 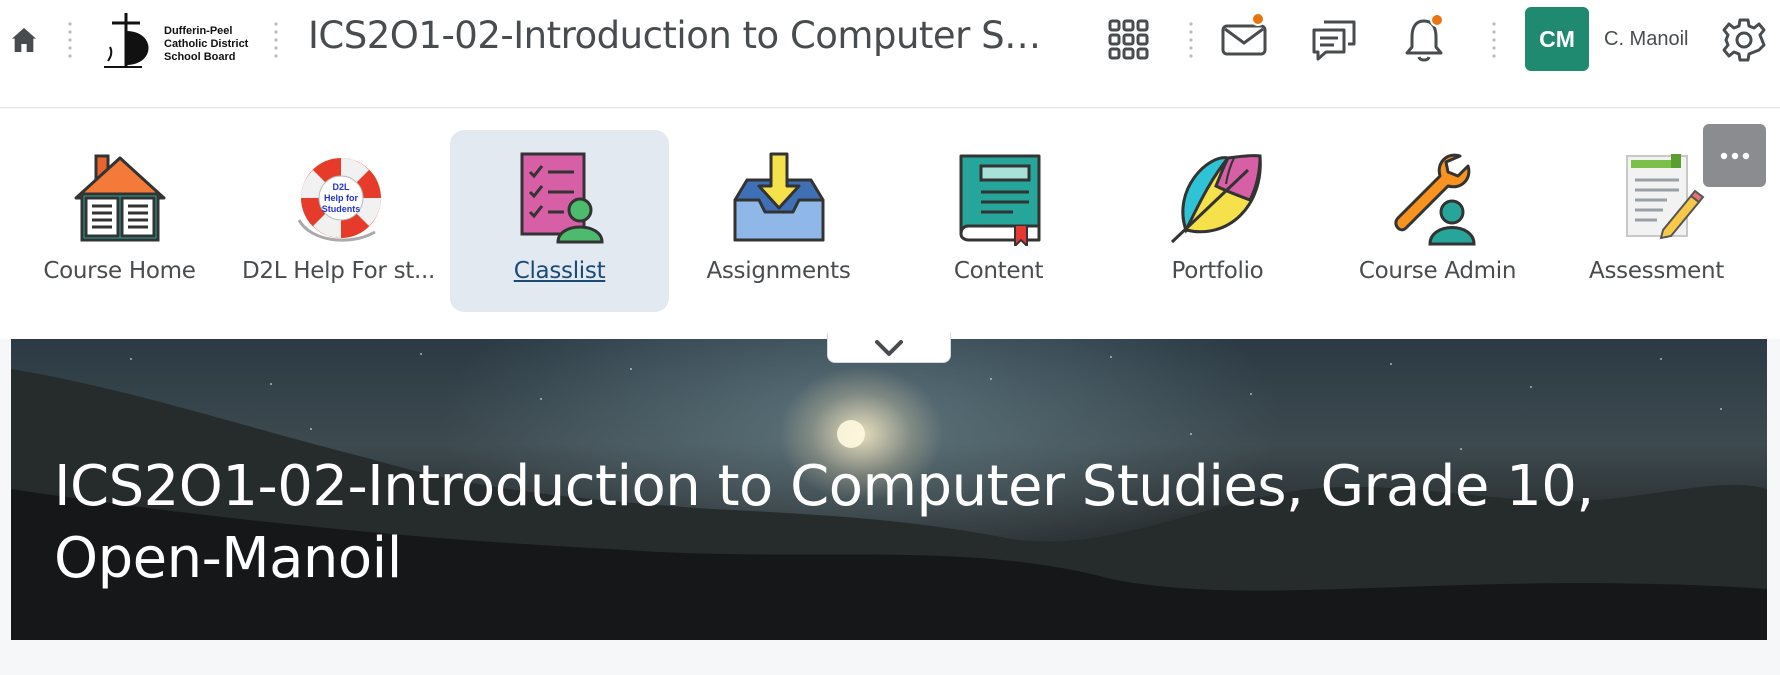 I want to click on nav-label: Course Admin, so click(x=1437, y=271).